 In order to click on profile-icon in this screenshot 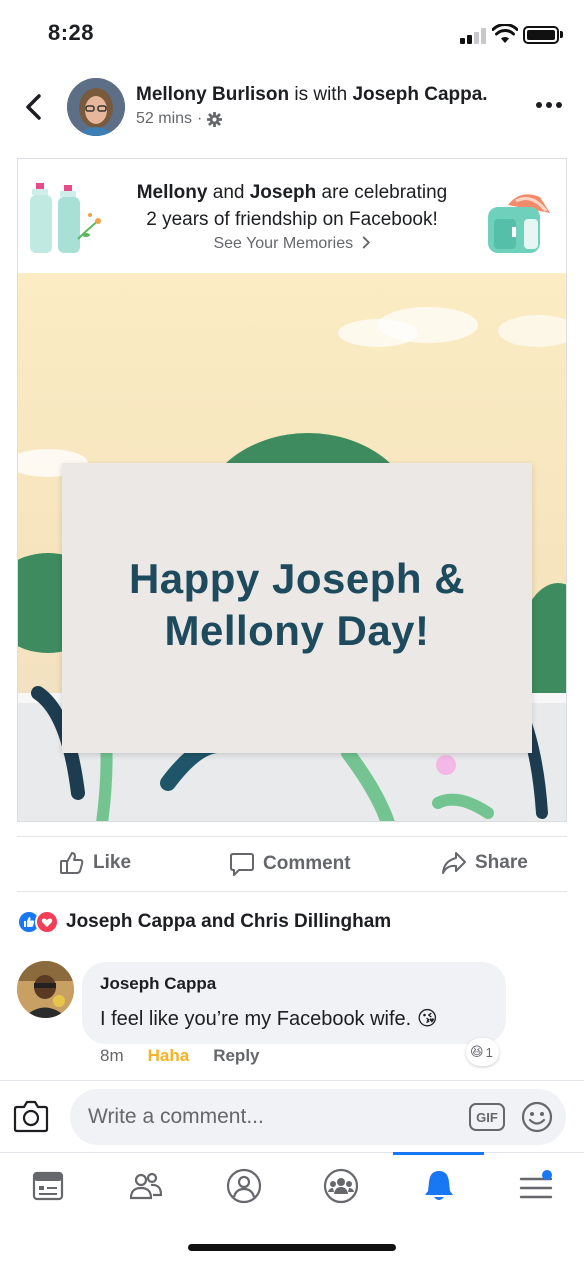, I will do `click(244, 1186)`.